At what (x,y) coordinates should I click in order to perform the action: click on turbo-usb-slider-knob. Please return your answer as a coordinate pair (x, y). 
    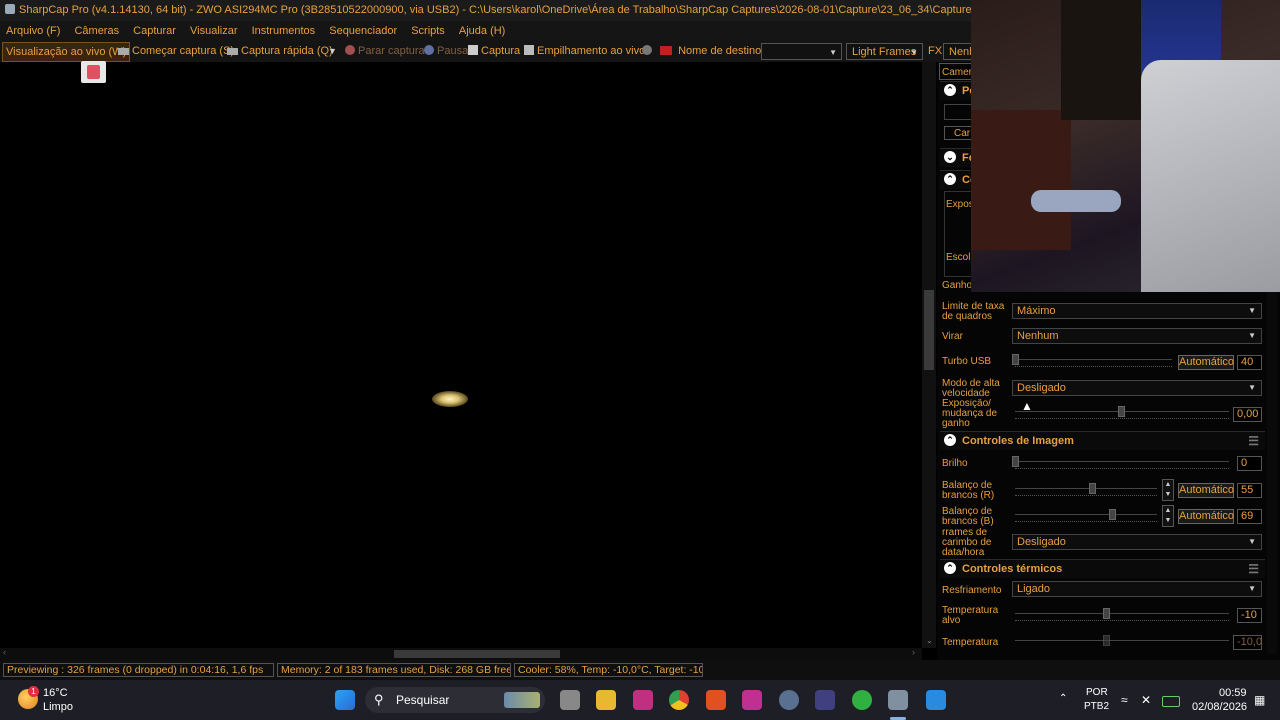
    Looking at the image, I should click on (1015, 359).